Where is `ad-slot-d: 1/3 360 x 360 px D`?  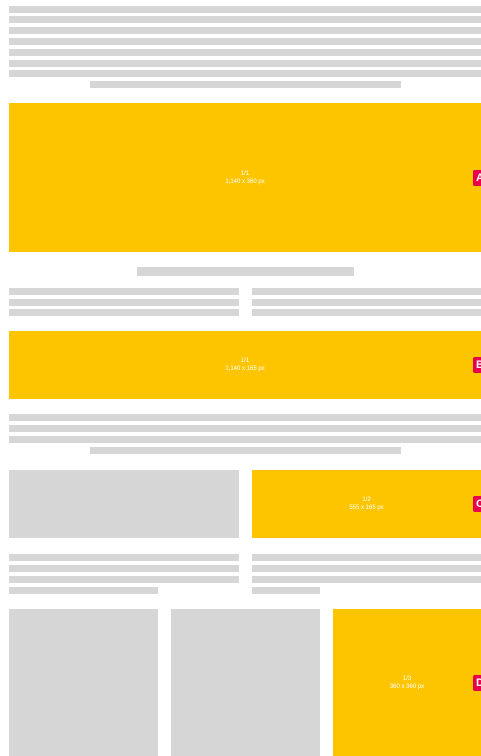 ad-slot-d: 1/3 360 x 360 px D is located at coordinates (407, 682).